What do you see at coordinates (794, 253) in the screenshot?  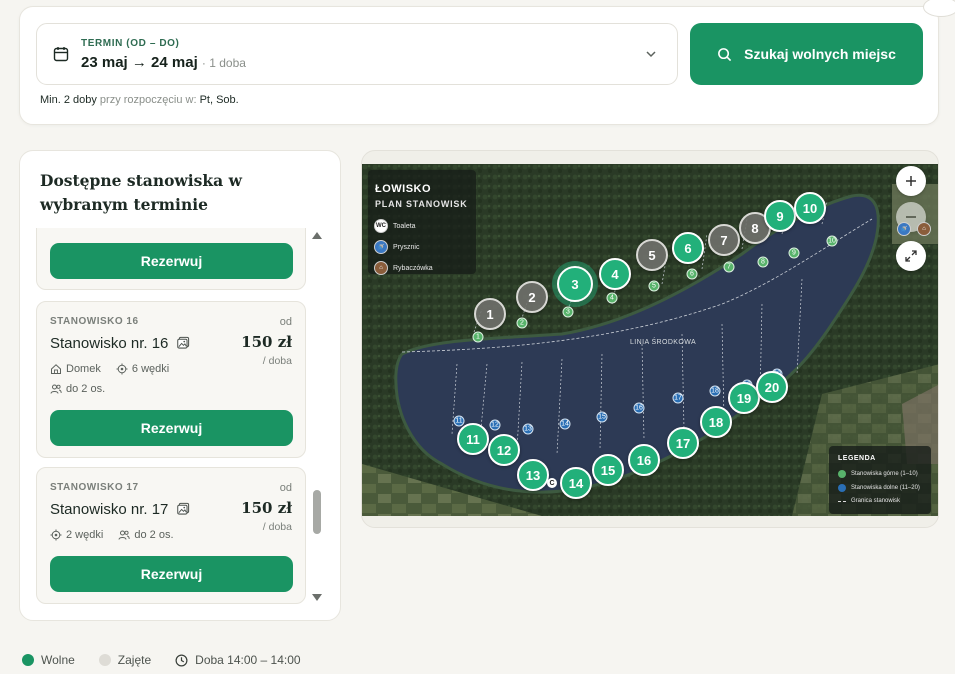 I see `stand-spot-9: 9` at bounding box center [794, 253].